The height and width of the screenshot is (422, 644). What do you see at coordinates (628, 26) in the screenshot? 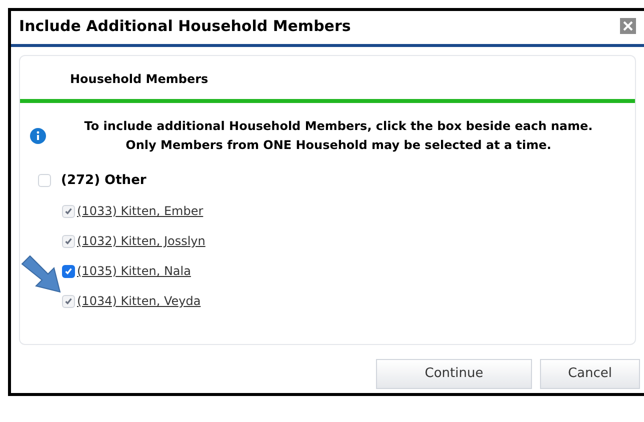
I see `close-button` at bounding box center [628, 26].